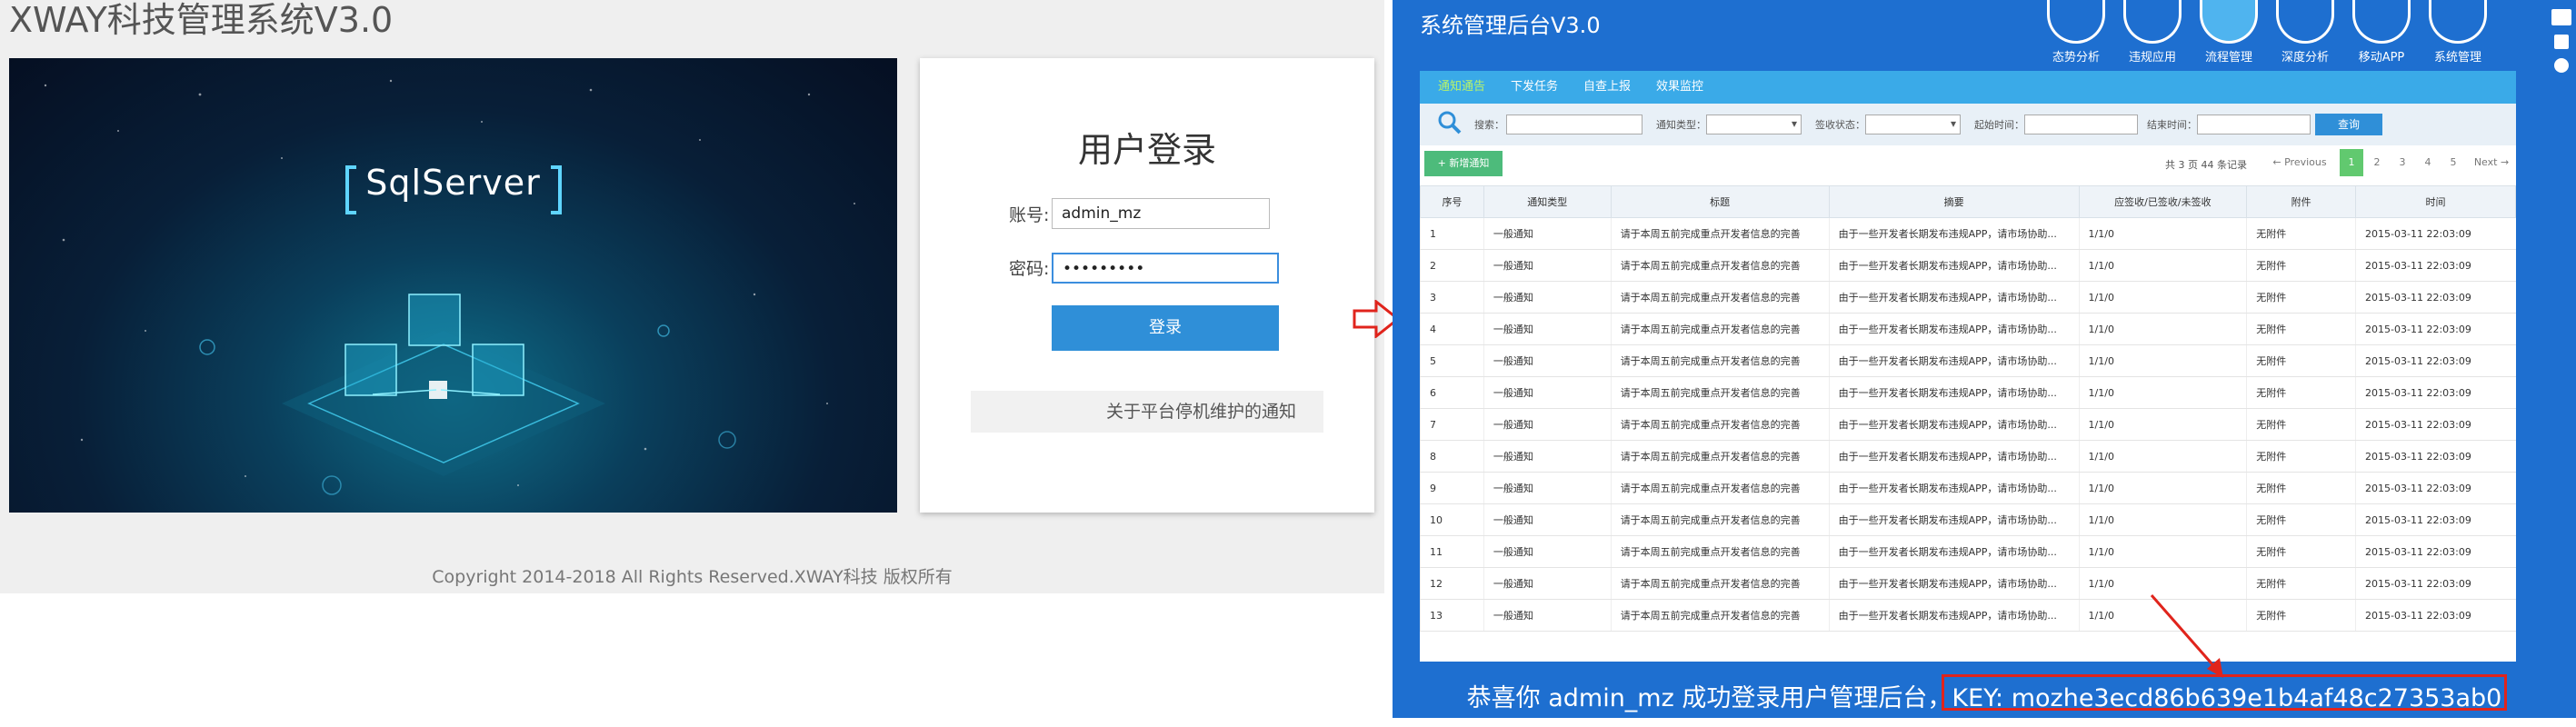 This screenshot has height=727, width=2576. I want to click on col-time: 时间, so click(2435, 201).